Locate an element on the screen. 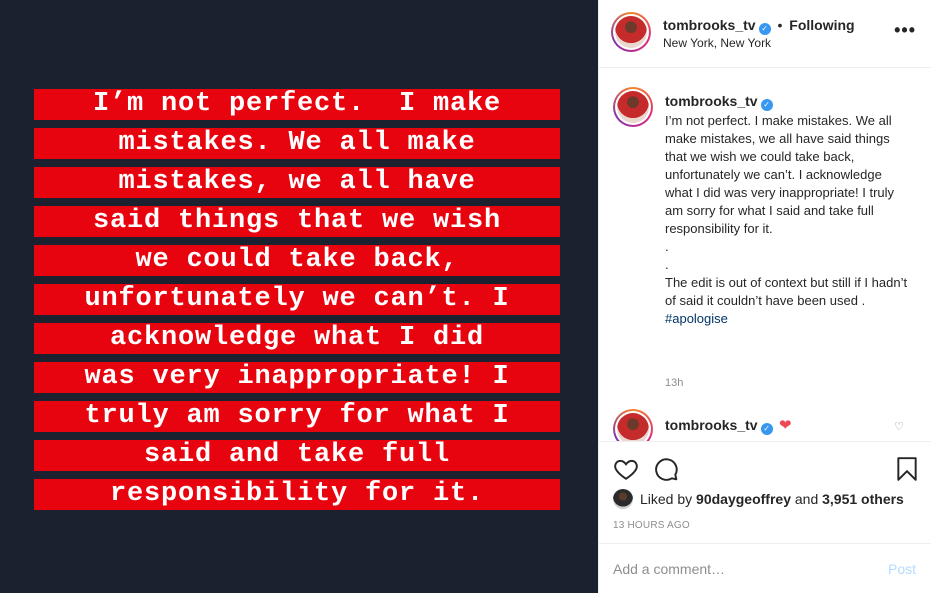 This screenshot has height=593, width=931. caption-username: tombrooks_tv is located at coordinates (711, 101).